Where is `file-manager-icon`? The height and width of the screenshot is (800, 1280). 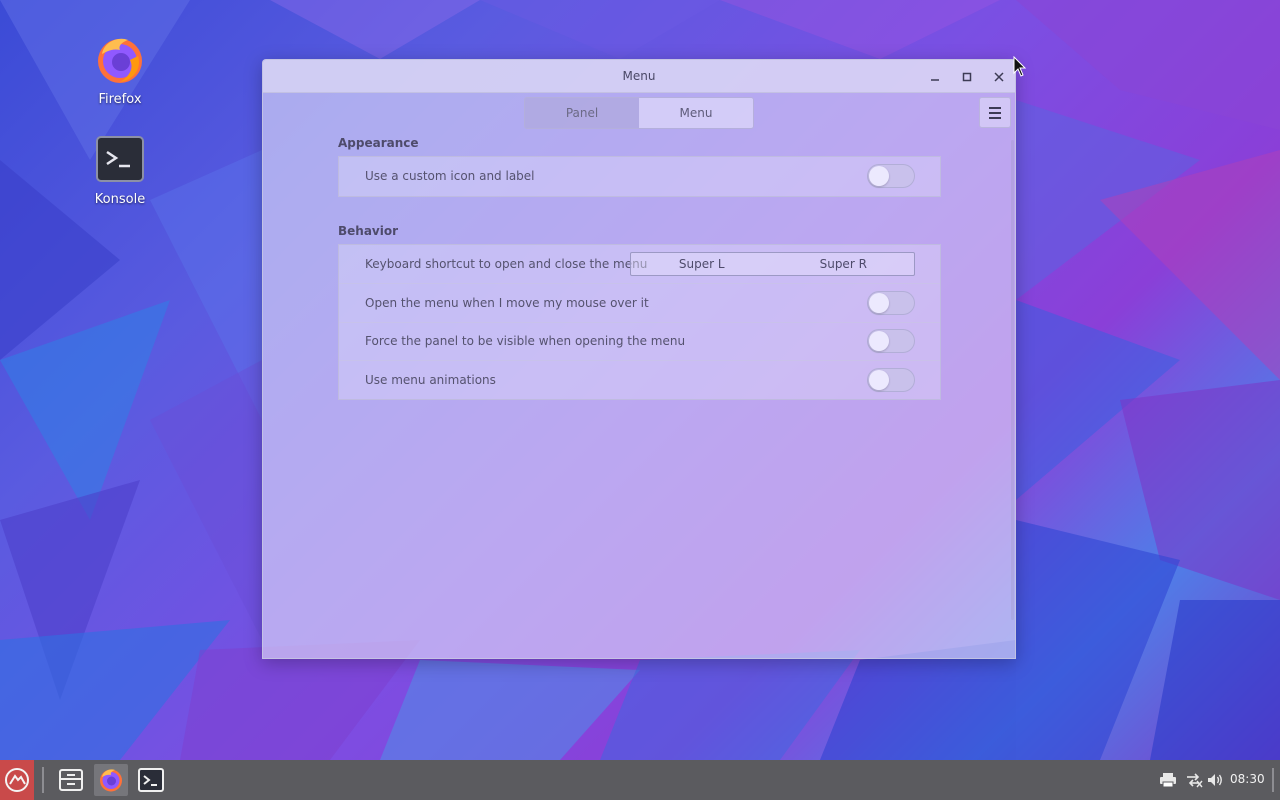 file-manager-icon is located at coordinates (71, 780).